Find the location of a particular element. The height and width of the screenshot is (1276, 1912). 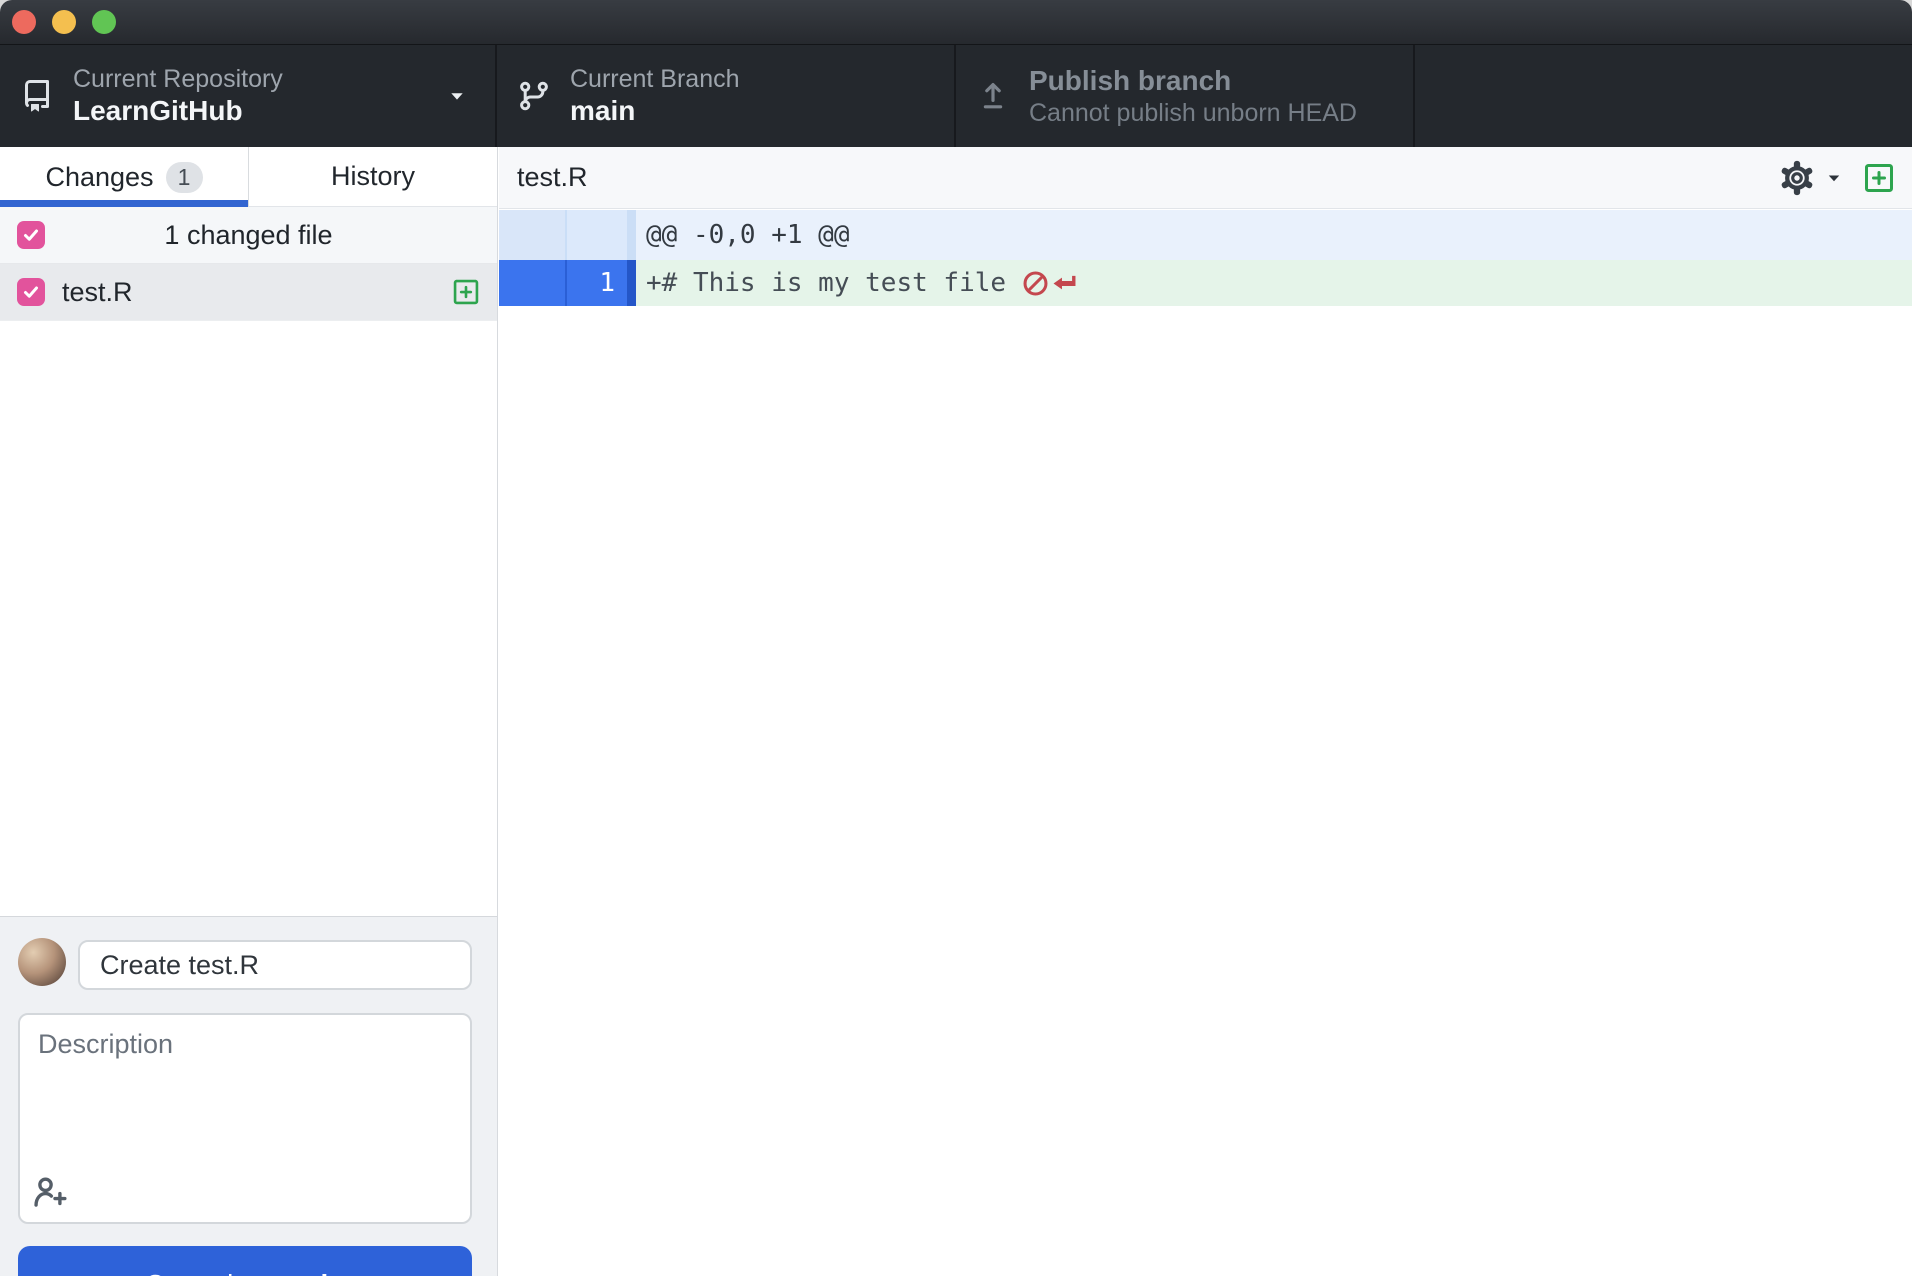

tab-changes-label: Changes is located at coordinates (99, 176).